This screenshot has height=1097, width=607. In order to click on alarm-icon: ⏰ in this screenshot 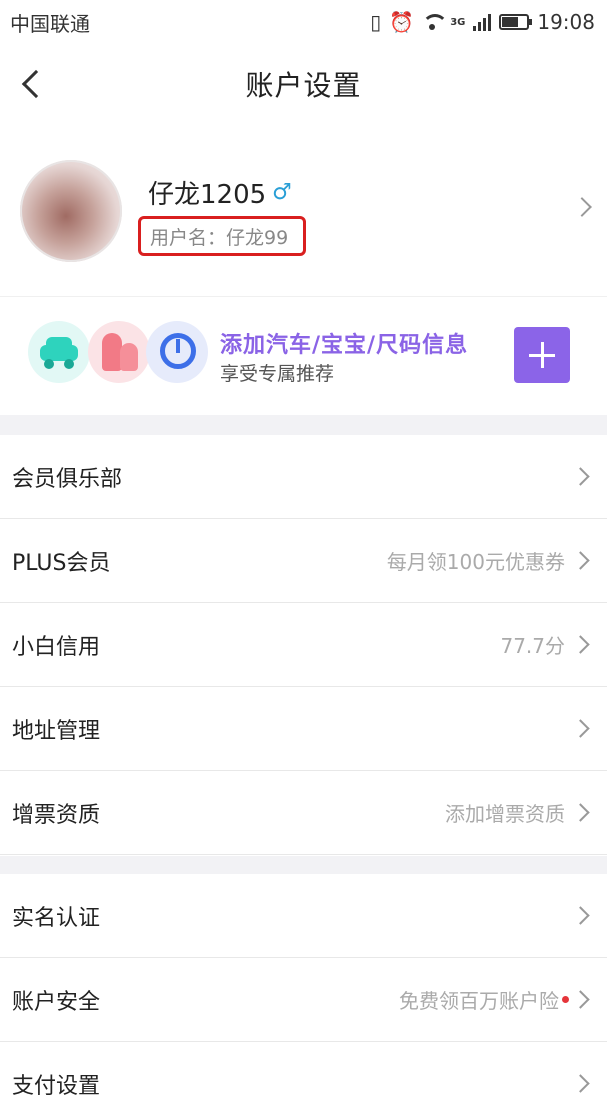, I will do `click(402, 22)`.